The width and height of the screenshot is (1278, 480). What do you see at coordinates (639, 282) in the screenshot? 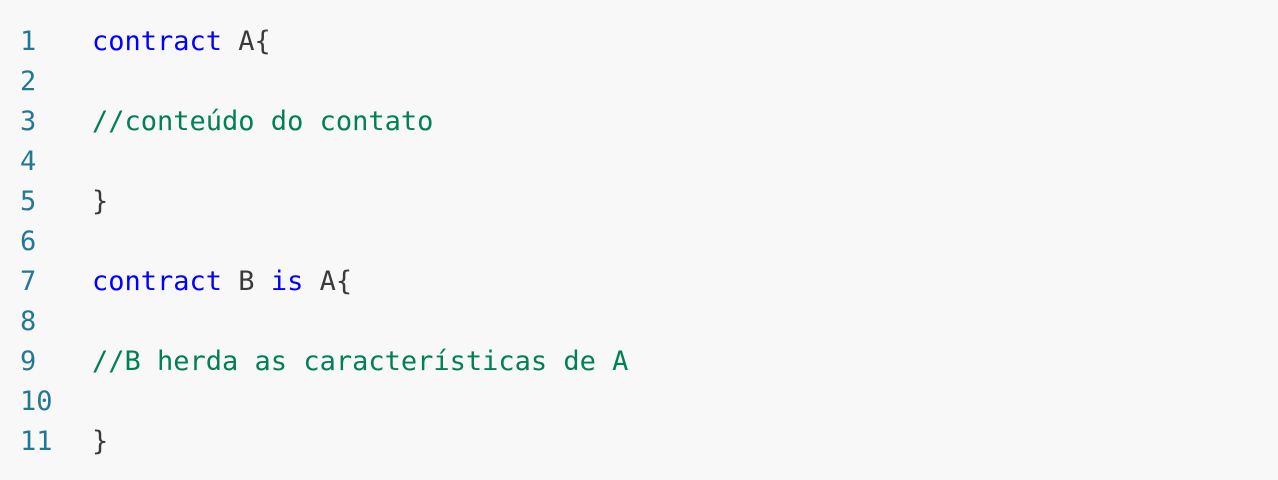
I see `code-line: 7 contract B is A{` at bounding box center [639, 282].